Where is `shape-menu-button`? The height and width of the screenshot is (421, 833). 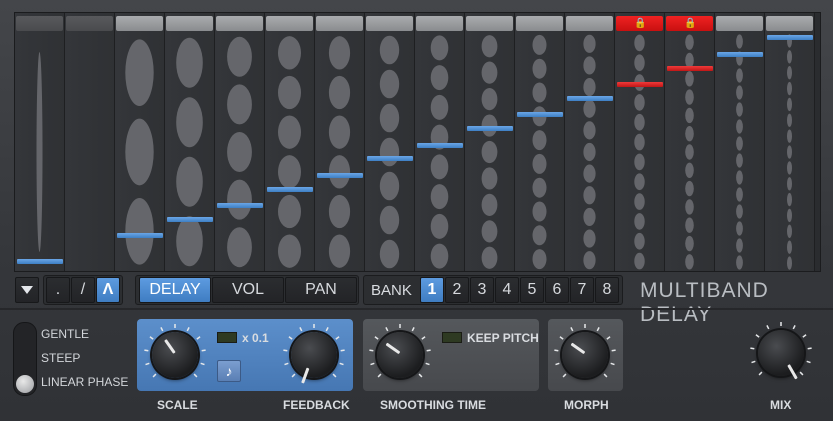
shape-menu-button is located at coordinates (27, 290).